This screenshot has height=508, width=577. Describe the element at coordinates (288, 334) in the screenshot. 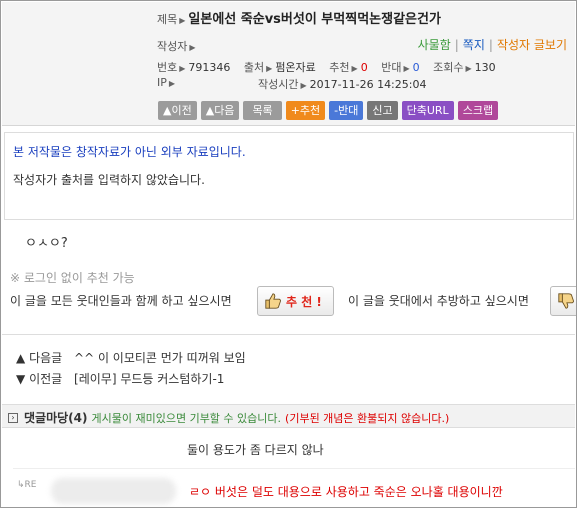

I see `divider` at that location.